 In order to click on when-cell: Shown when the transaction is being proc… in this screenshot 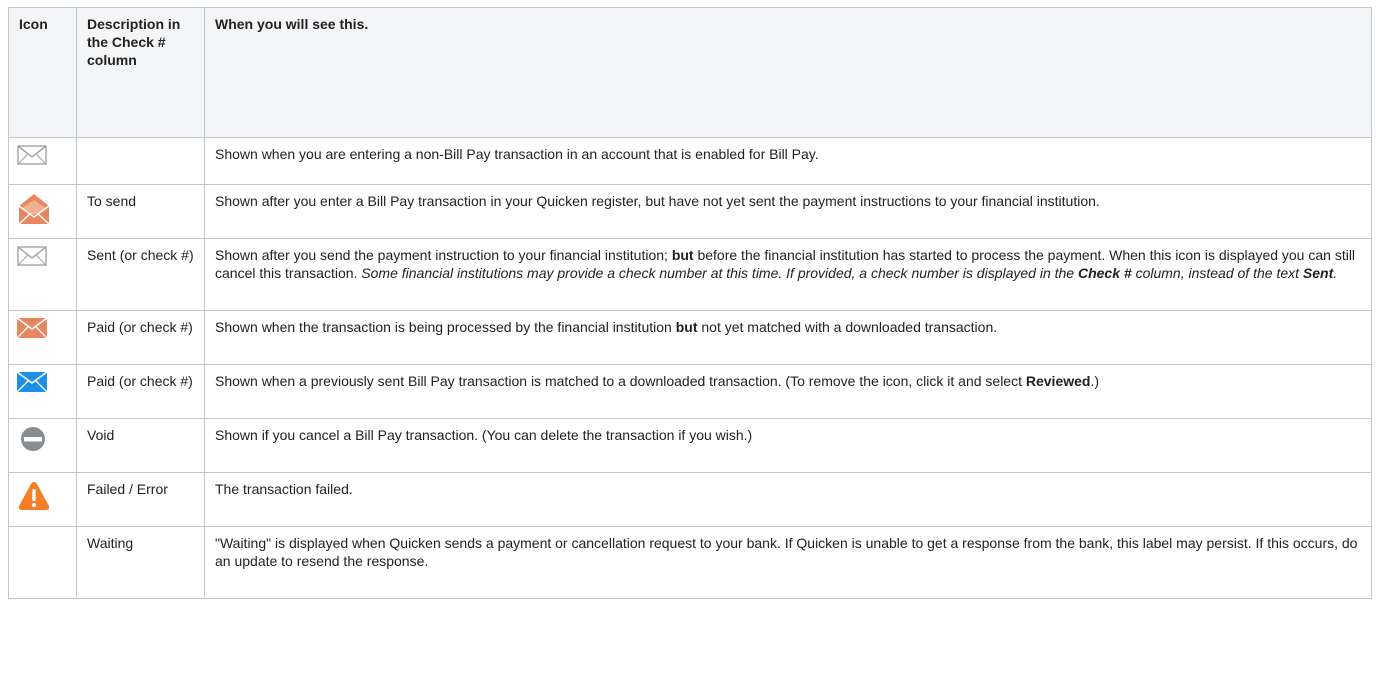, I will do `click(788, 337)`.